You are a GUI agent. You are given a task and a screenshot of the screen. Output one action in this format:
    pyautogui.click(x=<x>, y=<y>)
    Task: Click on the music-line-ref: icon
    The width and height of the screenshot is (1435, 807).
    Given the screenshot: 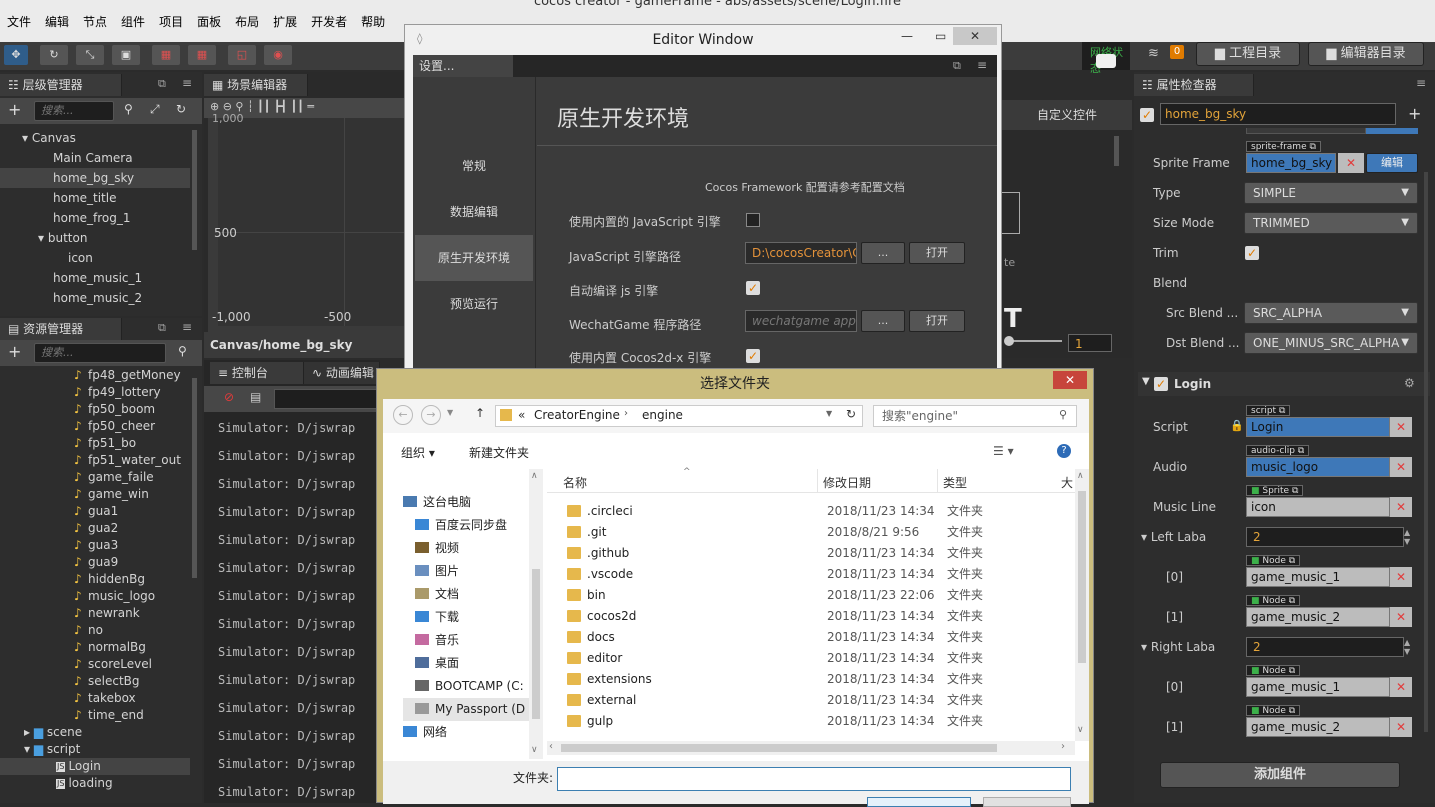 What is the action you would take?
    pyautogui.click(x=1318, y=507)
    